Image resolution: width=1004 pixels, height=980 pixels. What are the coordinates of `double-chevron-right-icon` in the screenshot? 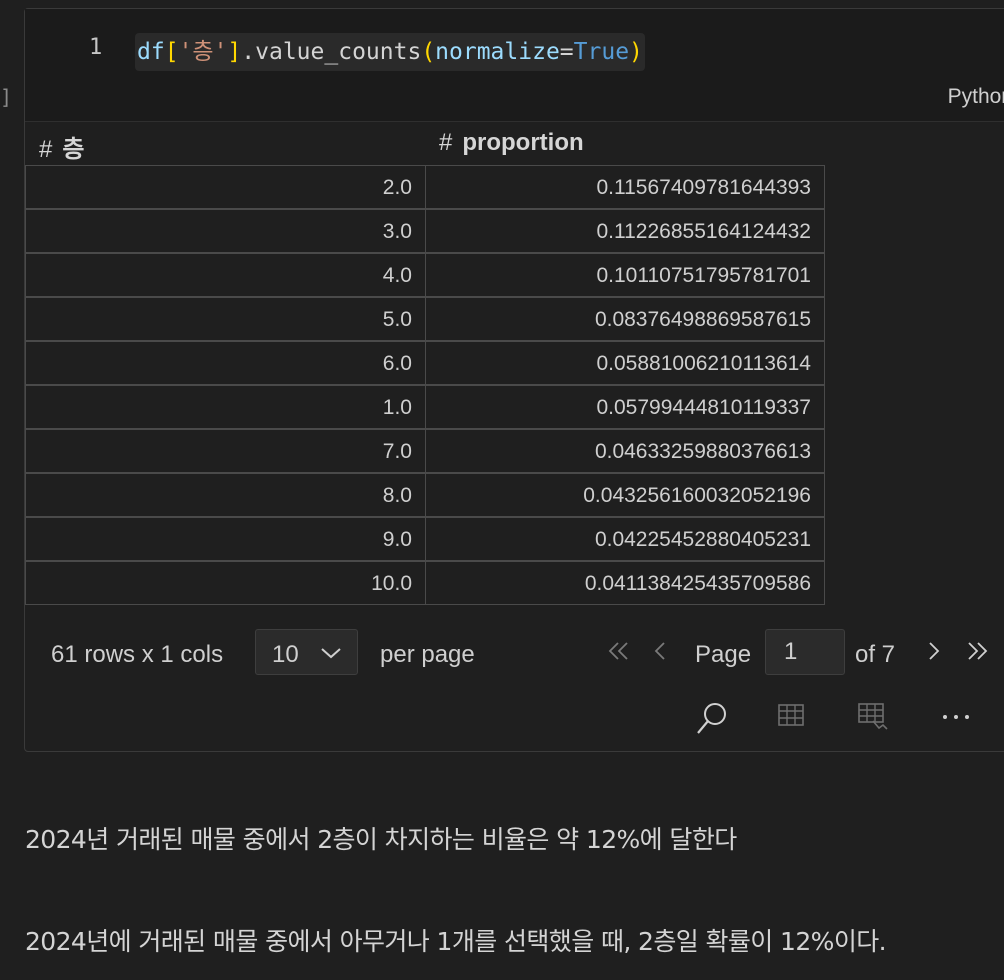 It's located at (977, 654).